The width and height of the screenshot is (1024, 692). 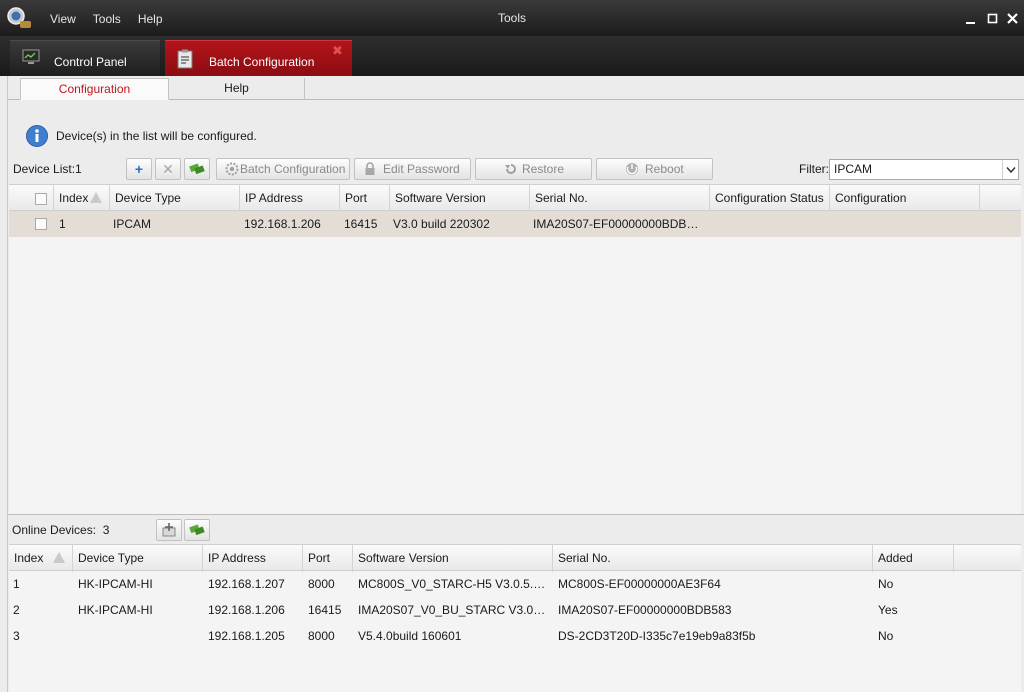 I want to click on chevron-down-icon, so click(x=1010, y=169).